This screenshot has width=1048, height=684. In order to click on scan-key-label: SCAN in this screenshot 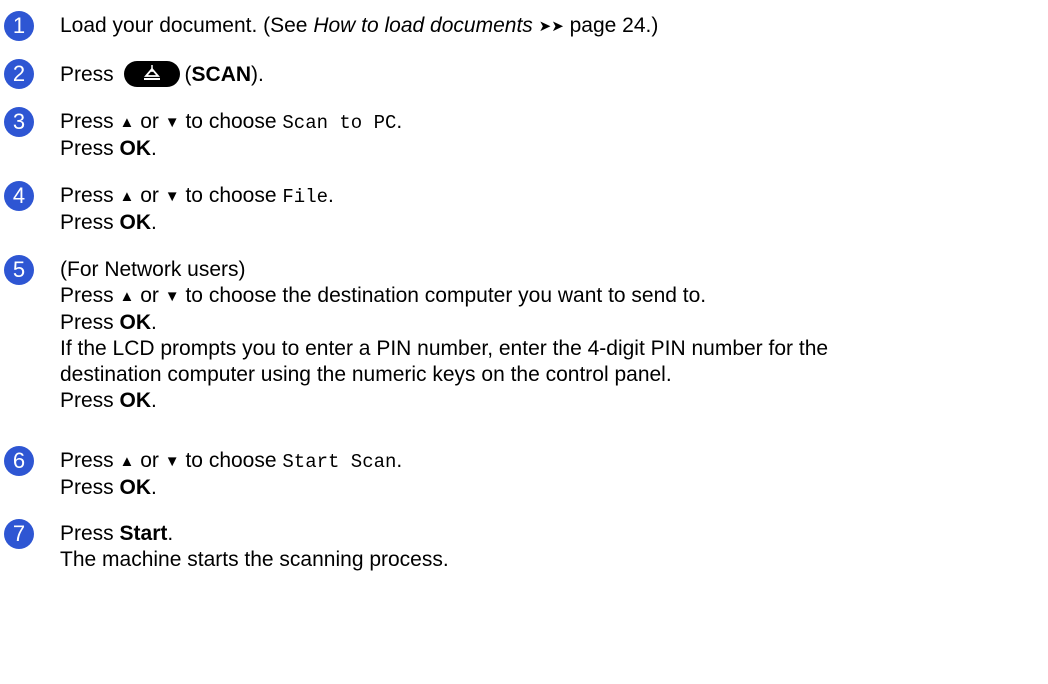, I will do `click(221, 74)`.